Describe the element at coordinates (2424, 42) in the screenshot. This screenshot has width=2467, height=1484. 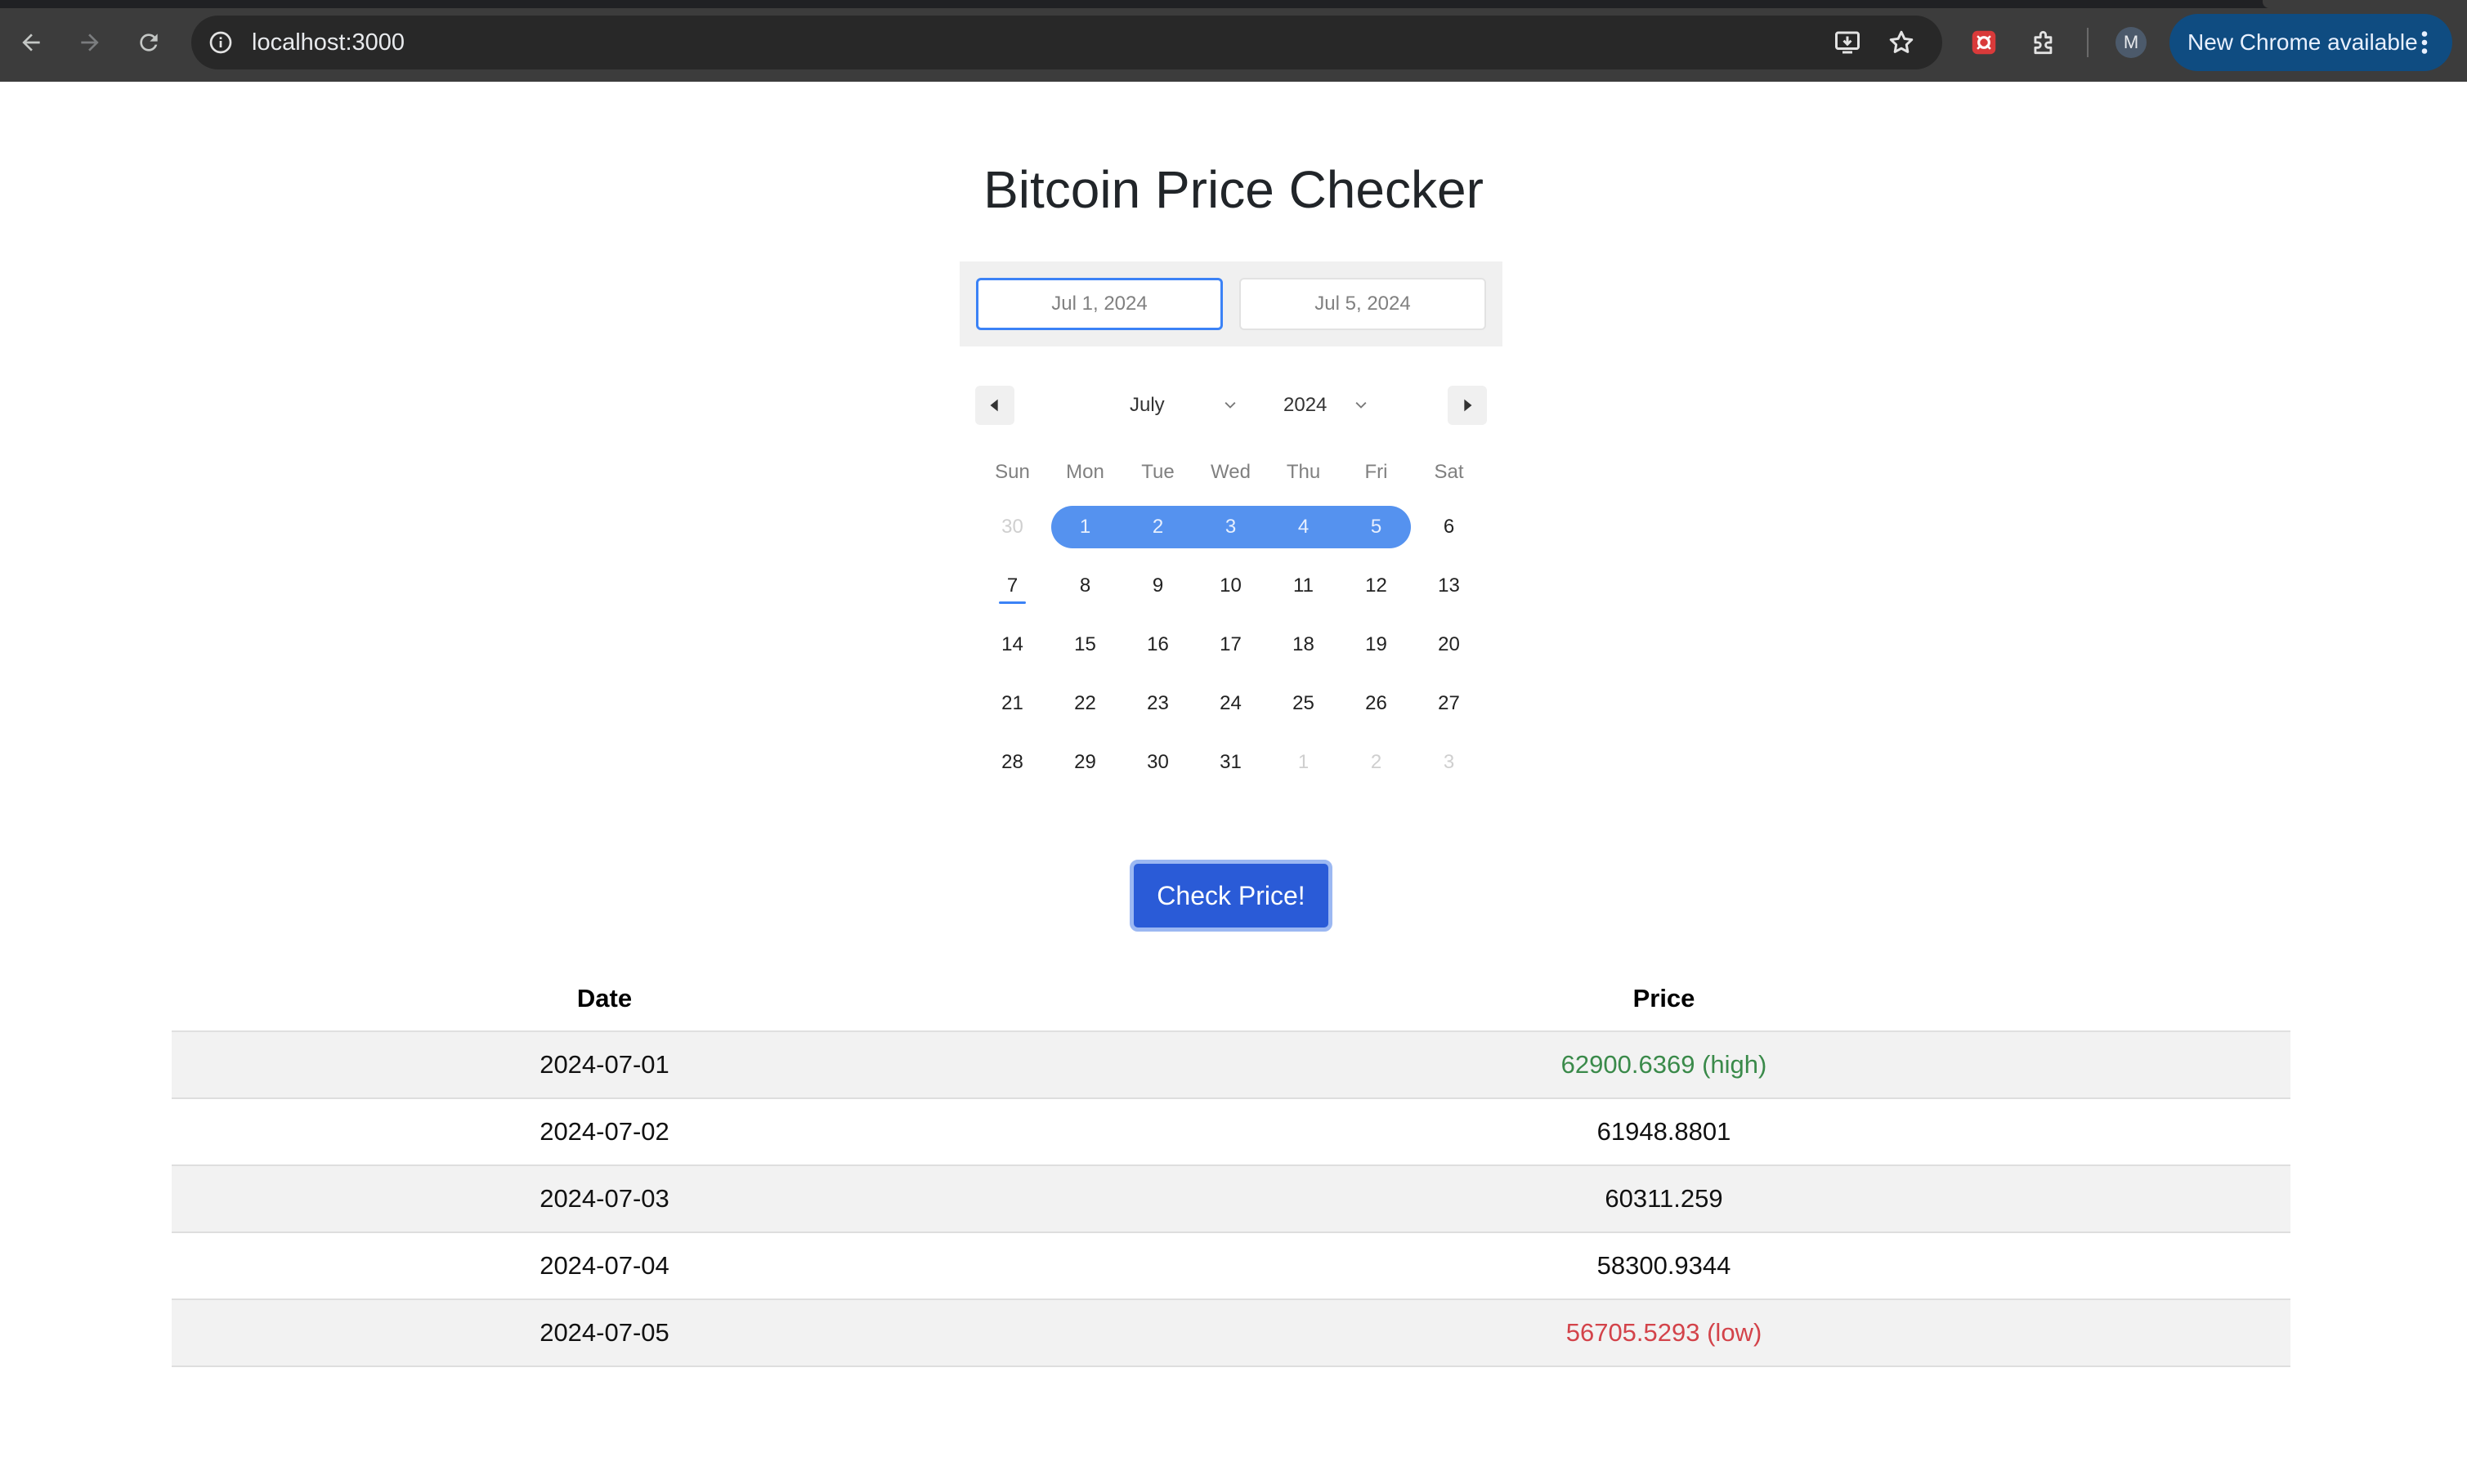
I see `kebab-menu-icon` at that location.